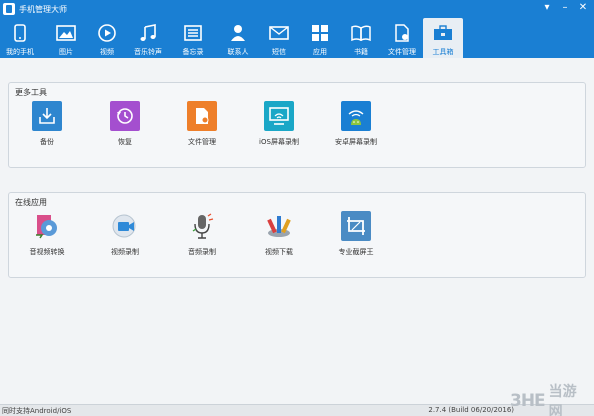 The height and width of the screenshot is (416, 594). I want to click on nav-item-music: 音乐铃声, so click(148, 38).